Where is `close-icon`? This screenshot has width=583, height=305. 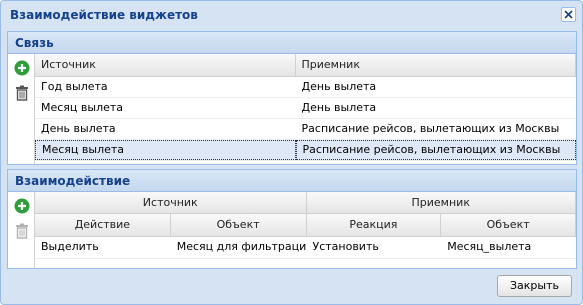
close-icon is located at coordinates (568, 14).